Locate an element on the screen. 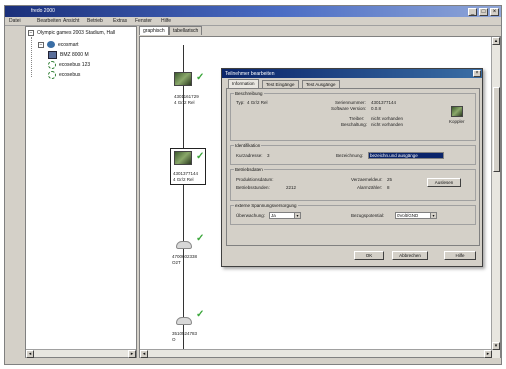  menu-betrieb: Betrieb is located at coordinates (95, 21).